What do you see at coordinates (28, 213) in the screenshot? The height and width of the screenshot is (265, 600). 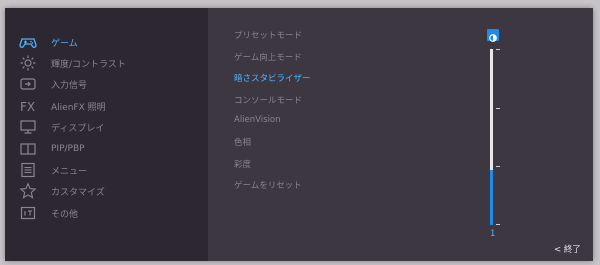 I see `other-icon` at bounding box center [28, 213].